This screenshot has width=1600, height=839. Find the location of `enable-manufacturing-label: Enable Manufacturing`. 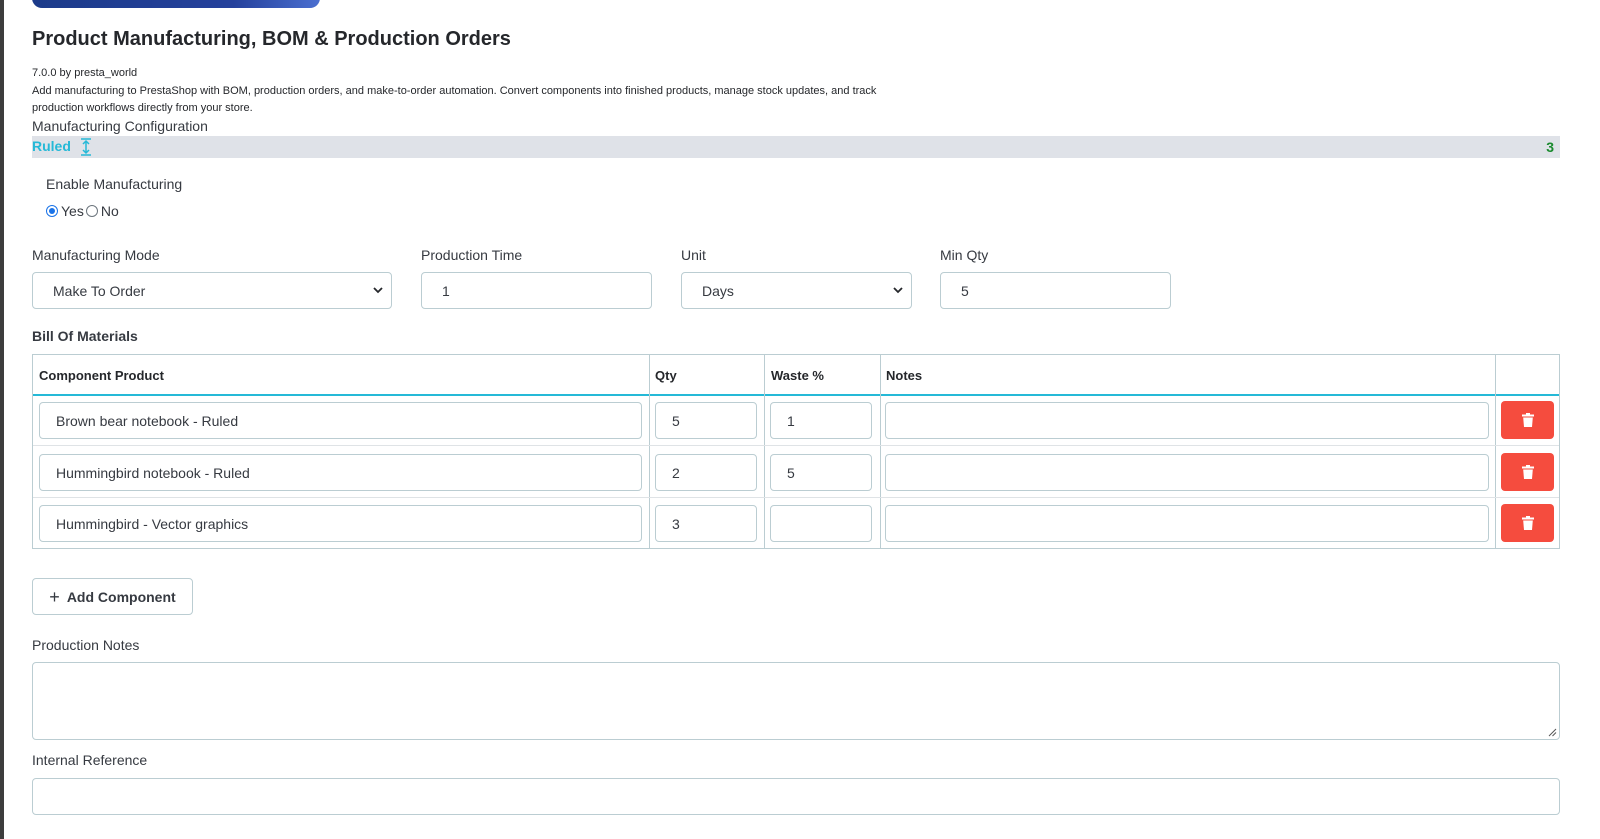

enable-manufacturing-label: Enable Manufacturing is located at coordinates (114, 184).